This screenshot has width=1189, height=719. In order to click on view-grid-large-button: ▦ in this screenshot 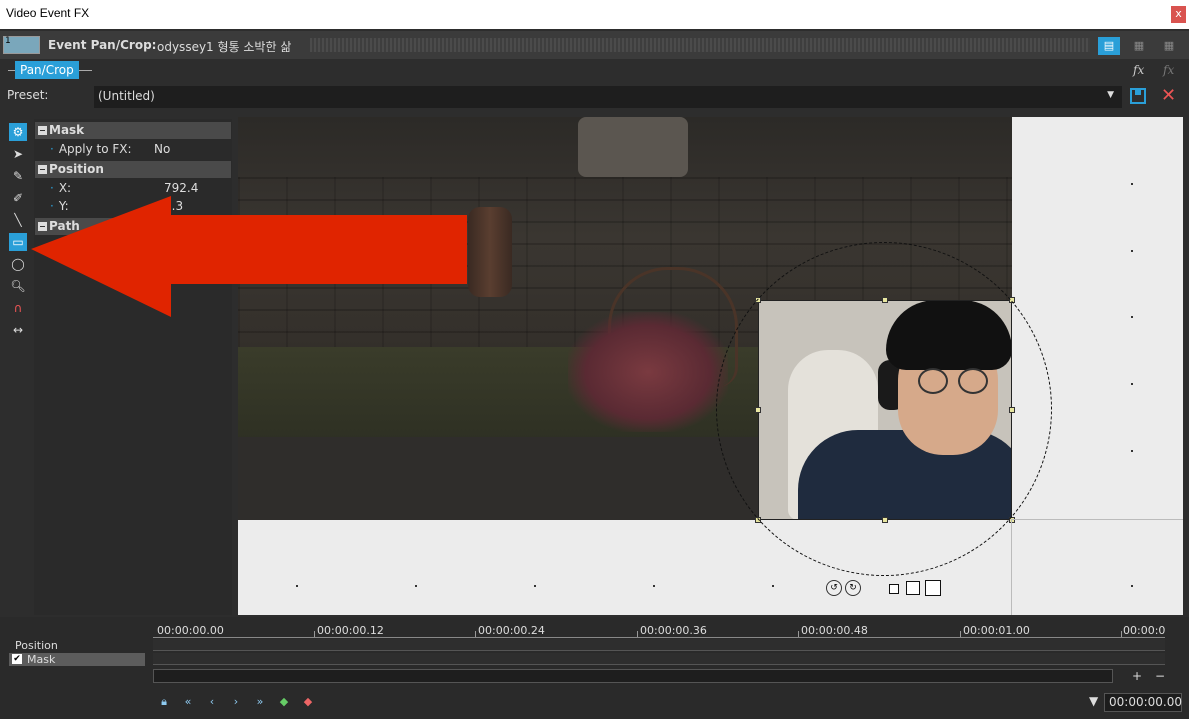, I will do `click(1169, 46)`.